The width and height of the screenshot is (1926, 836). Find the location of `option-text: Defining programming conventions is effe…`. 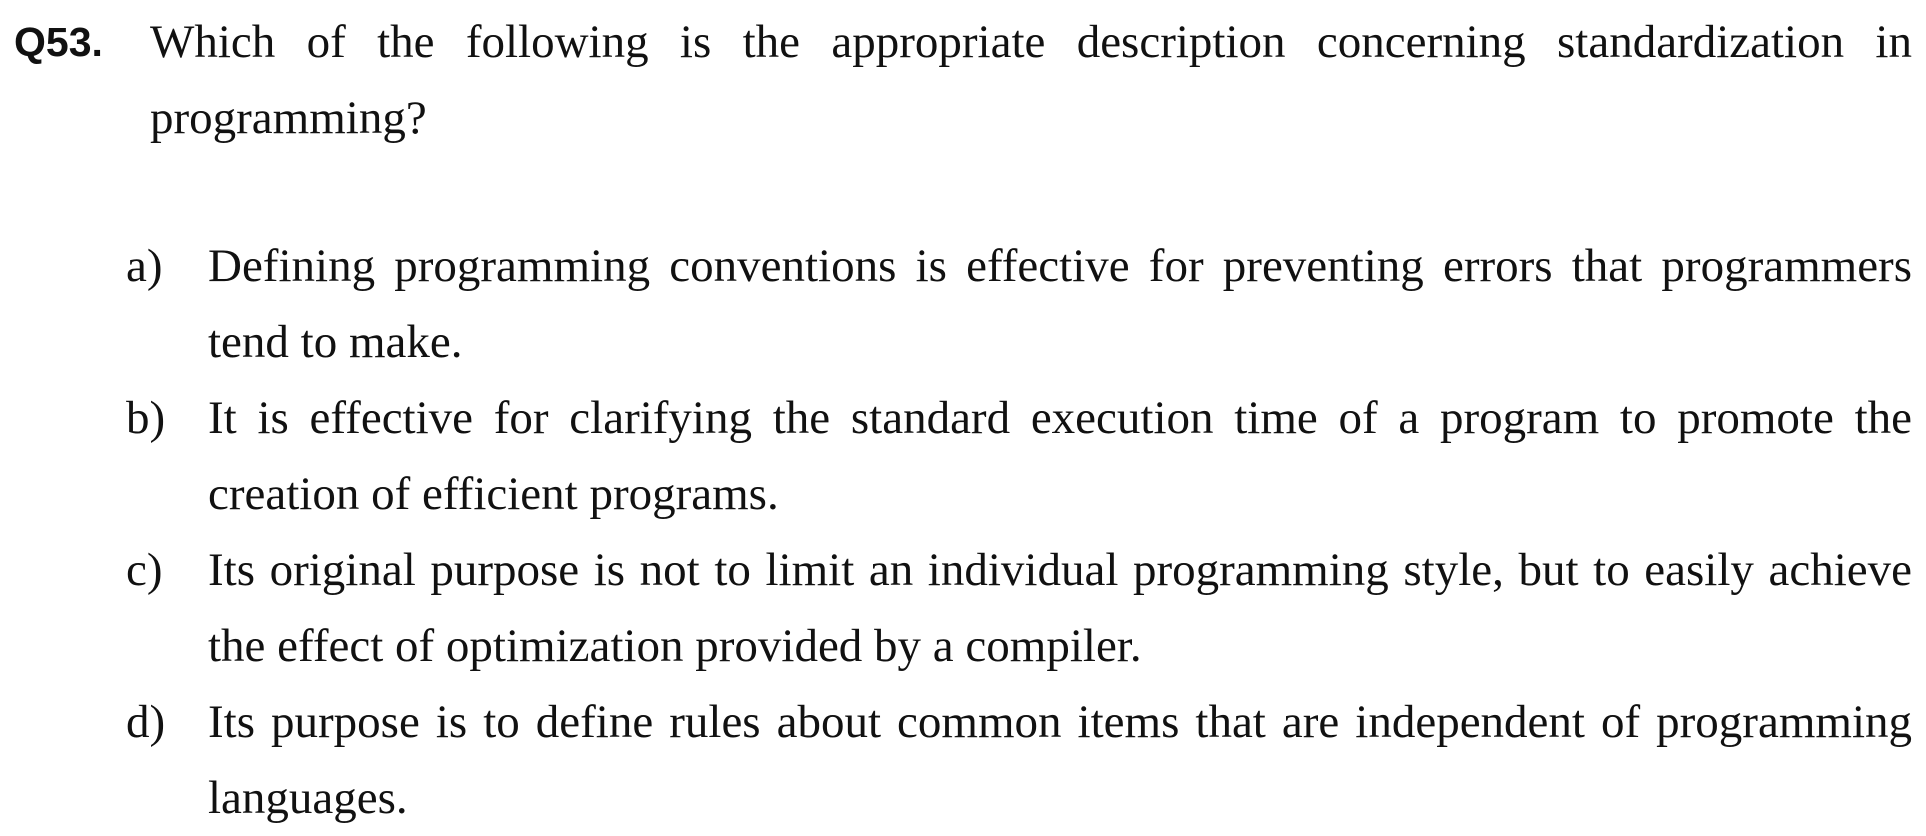

option-text: Defining programming conventions is effe… is located at coordinates (1060, 304).